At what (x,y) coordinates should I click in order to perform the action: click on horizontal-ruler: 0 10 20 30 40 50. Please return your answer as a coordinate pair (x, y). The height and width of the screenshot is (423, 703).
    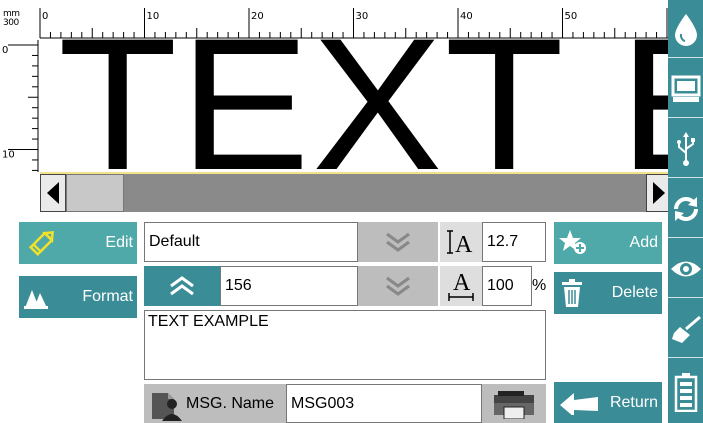
    Looking at the image, I should click on (353, 23).